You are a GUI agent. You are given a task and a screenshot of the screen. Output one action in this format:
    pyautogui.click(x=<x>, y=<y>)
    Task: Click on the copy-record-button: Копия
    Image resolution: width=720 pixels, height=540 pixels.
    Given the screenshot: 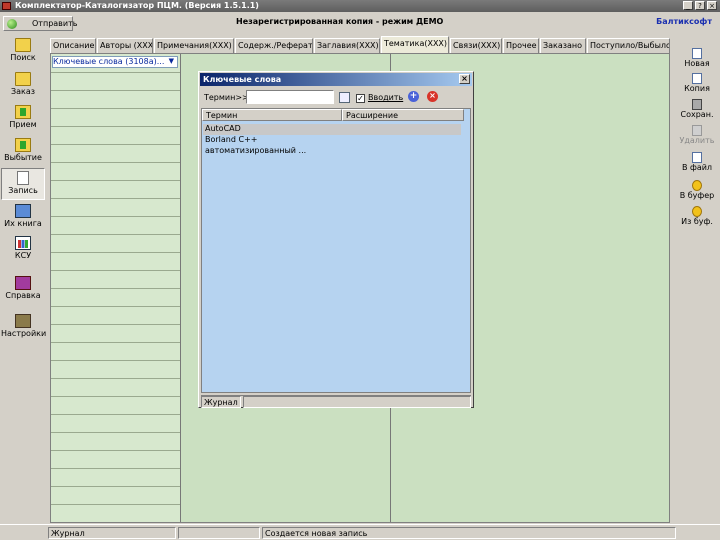 What is the action you would take?
    pyautogui.click(x=697, y=83)
    